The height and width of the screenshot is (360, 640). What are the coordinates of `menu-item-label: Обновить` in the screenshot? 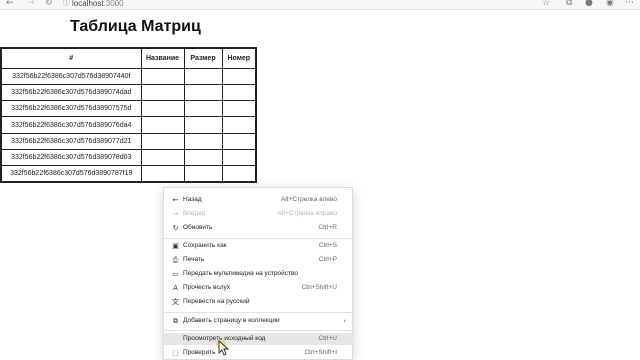 It's located at (198, 227).